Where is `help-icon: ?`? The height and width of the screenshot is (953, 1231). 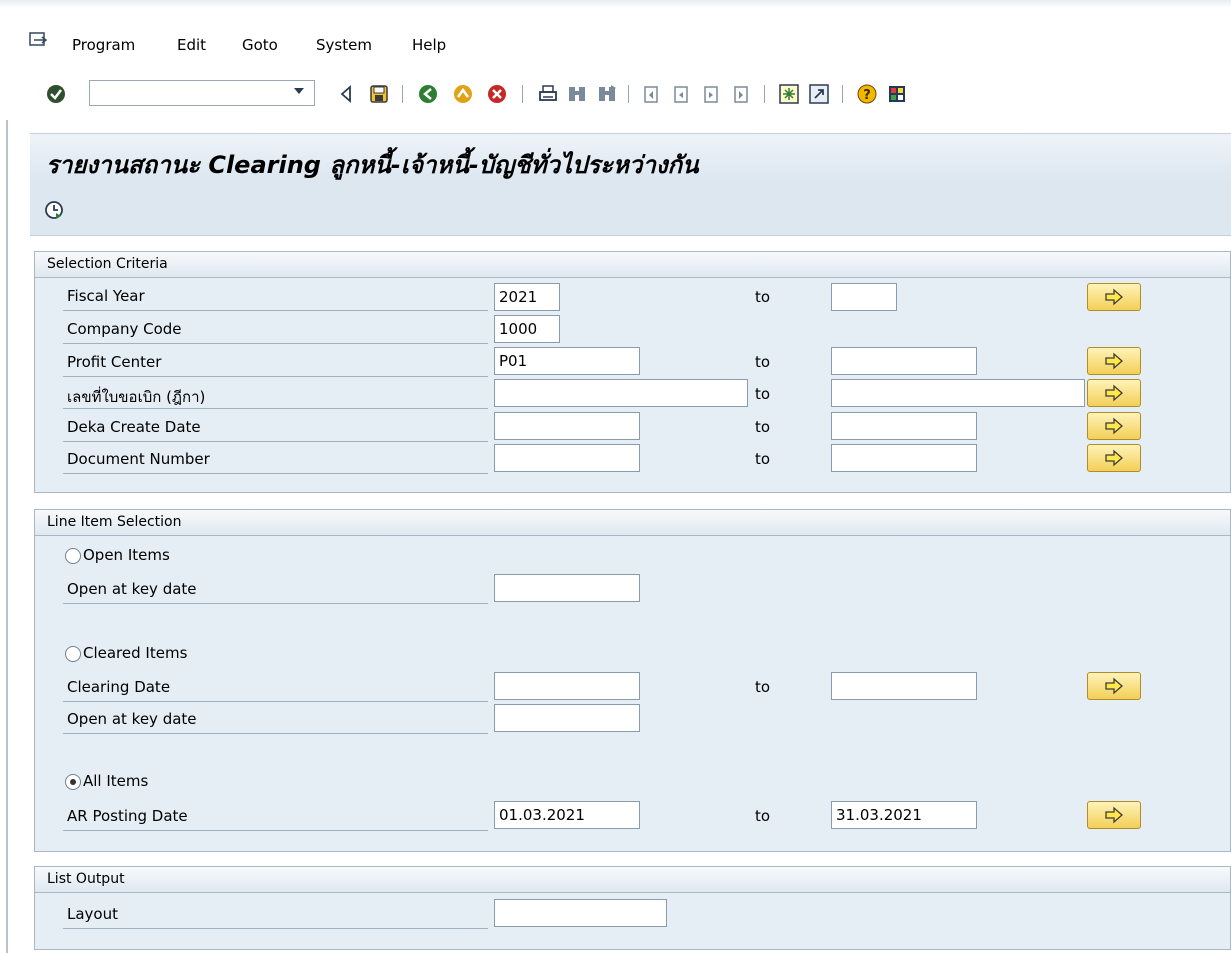 help-icon: ? is located at coordinates (867, 94).